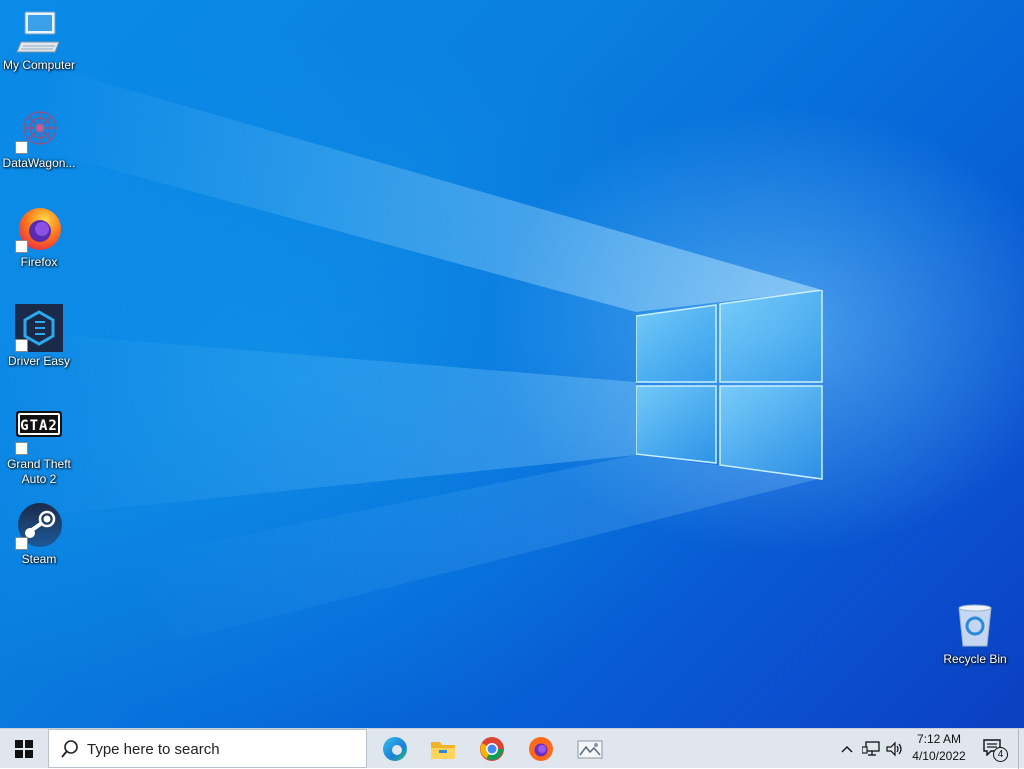 The width and height of the screenshot is (1024, 769). I want to click on desktop-icon-label: Steam, so click(39, 559).